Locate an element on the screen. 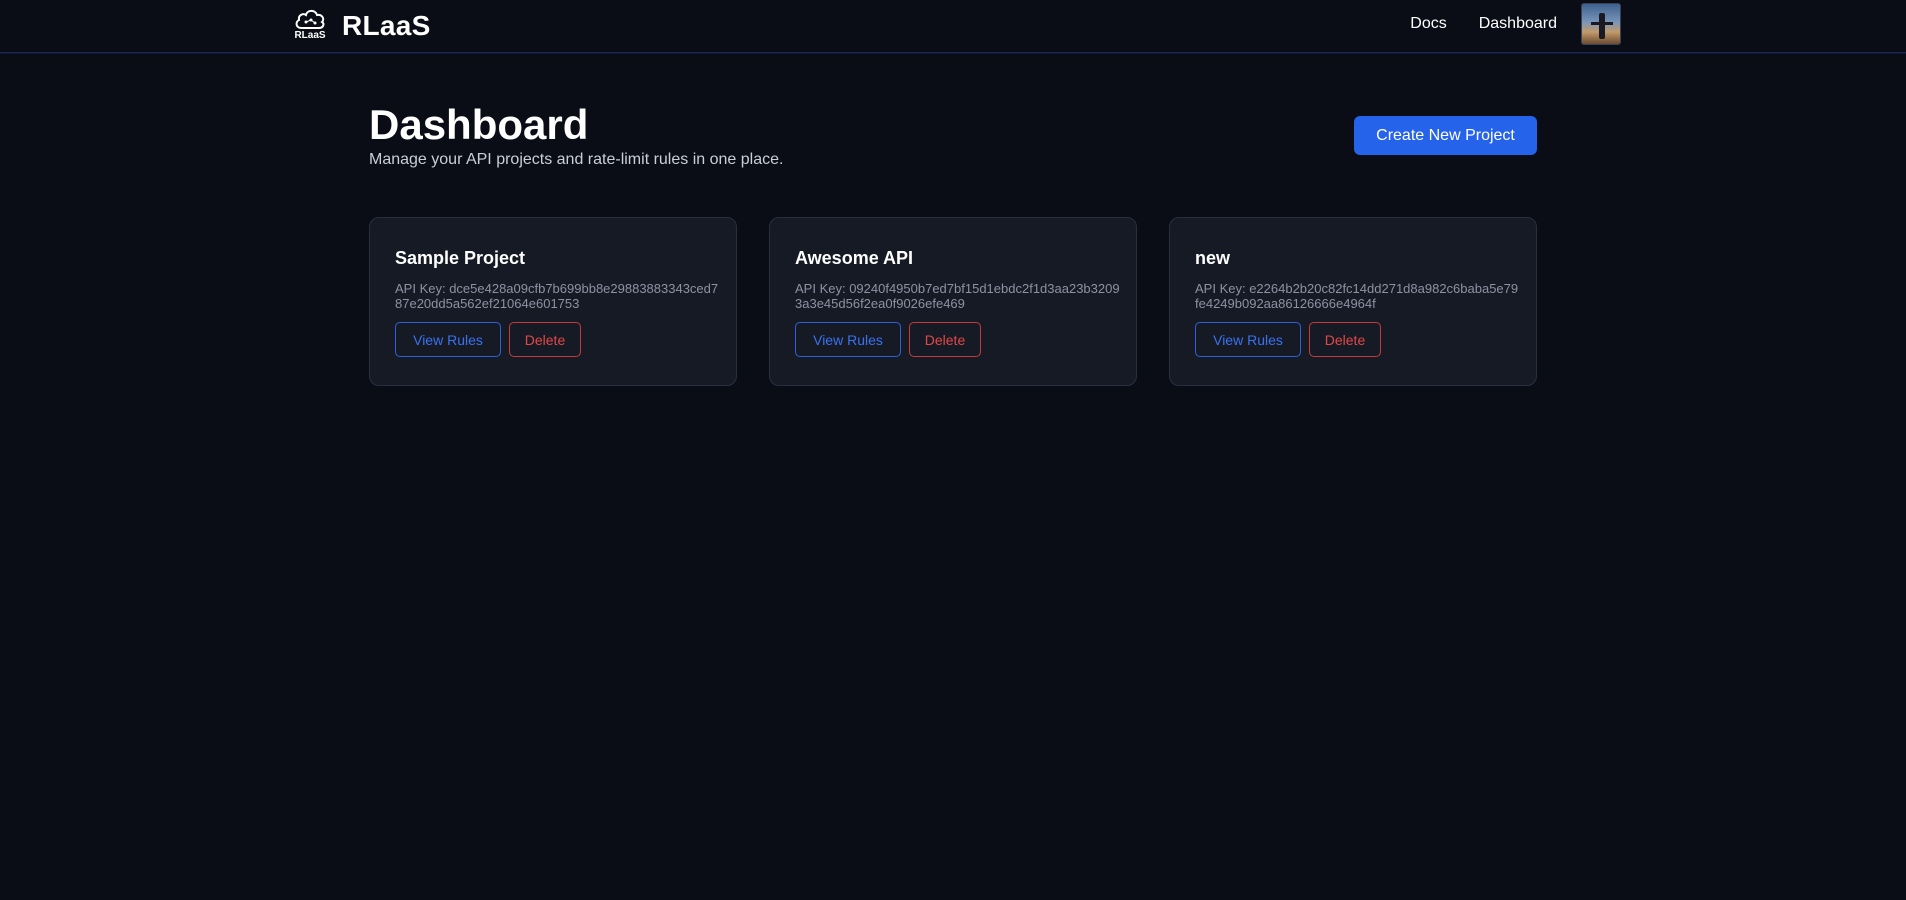 The width and height of the screenshot is (1906, 900). page-title: Dashboard is located at coordinates (479, 124).